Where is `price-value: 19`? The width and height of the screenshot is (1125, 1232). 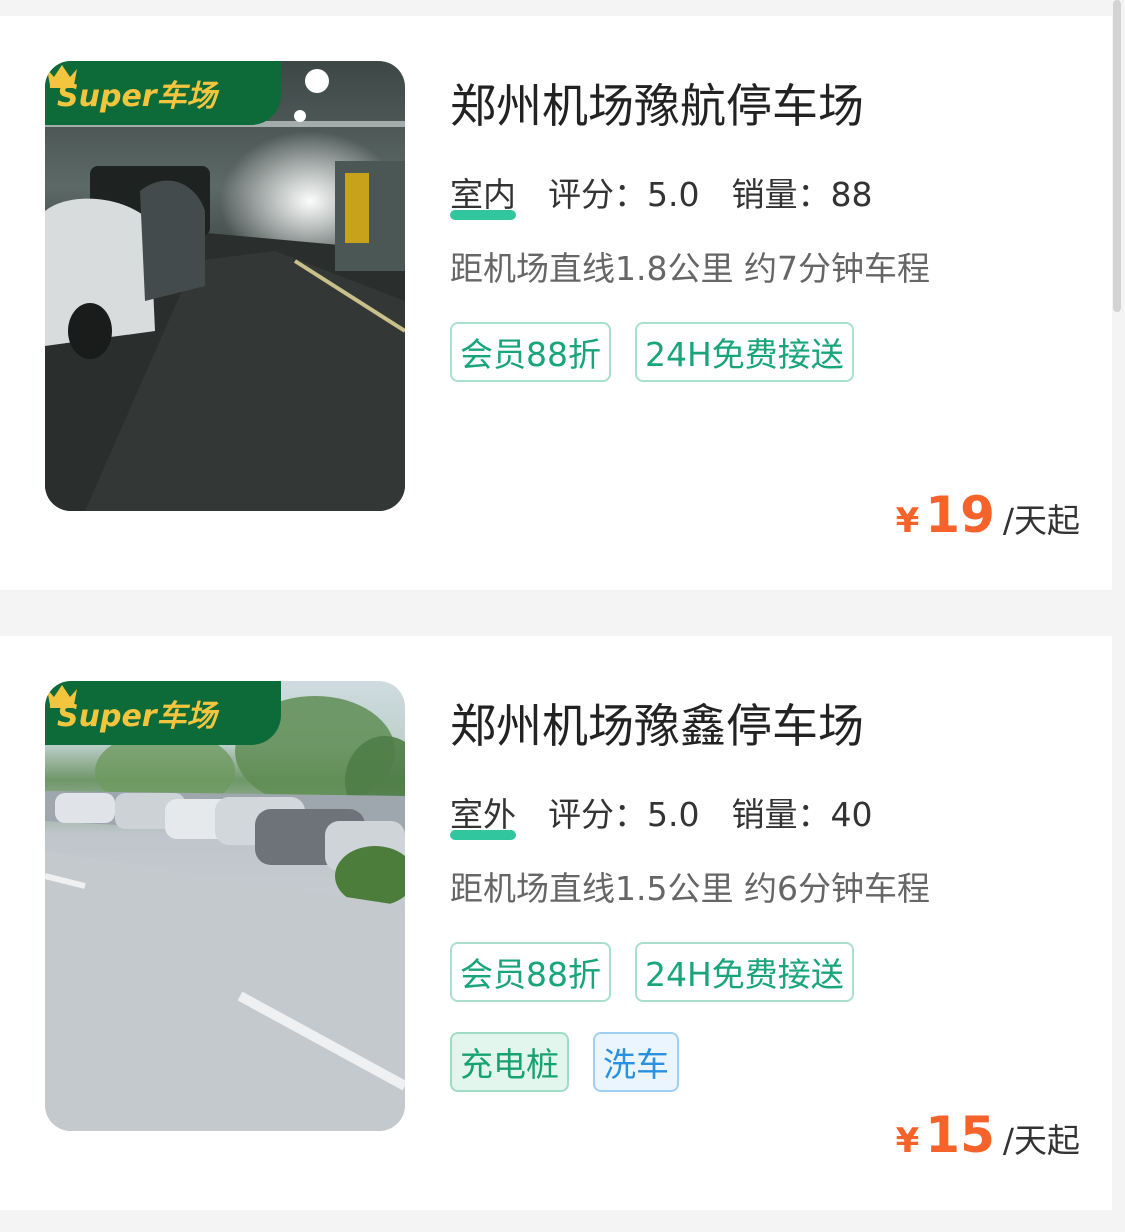
price-value: 19 is located at coordinates (960, 515).